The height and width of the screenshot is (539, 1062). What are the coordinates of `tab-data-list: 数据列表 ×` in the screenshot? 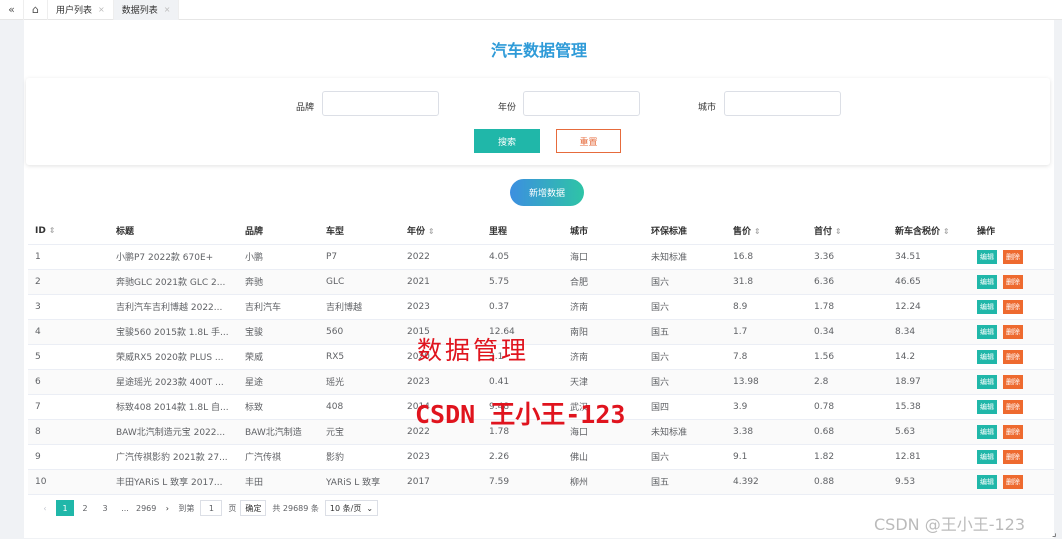 It's located at (147, 10).